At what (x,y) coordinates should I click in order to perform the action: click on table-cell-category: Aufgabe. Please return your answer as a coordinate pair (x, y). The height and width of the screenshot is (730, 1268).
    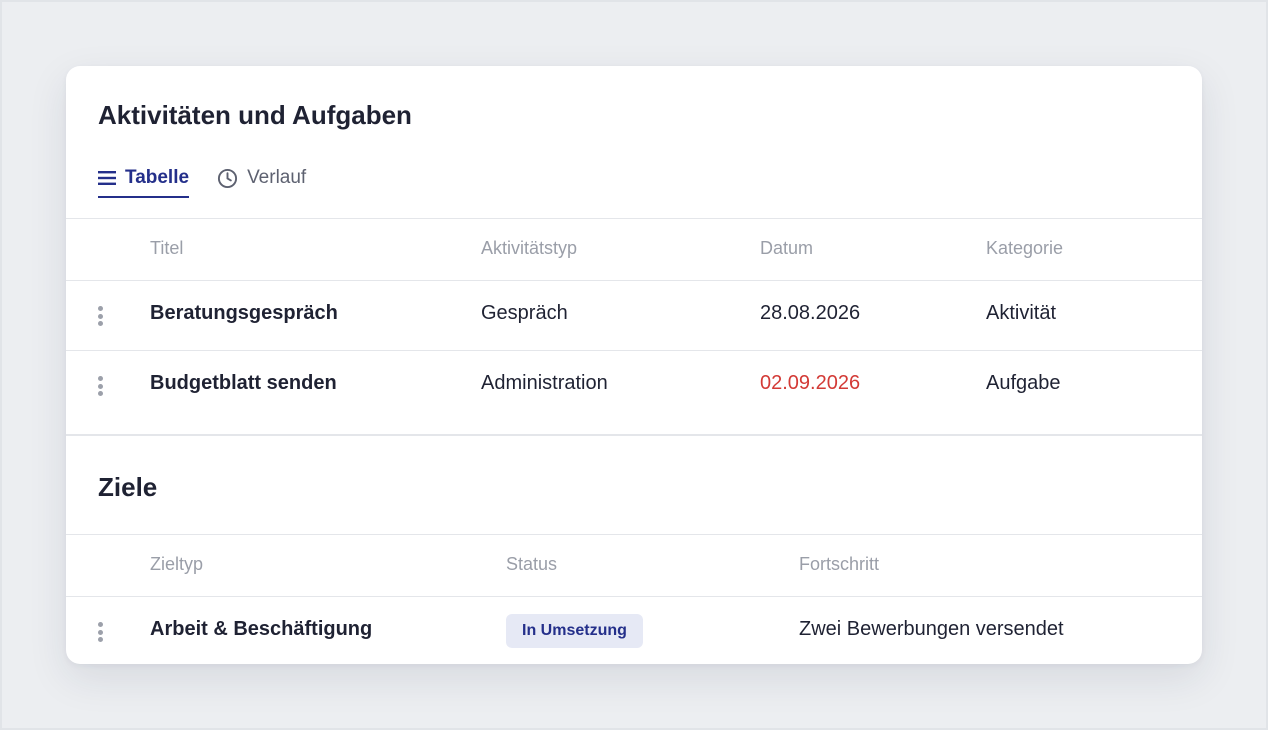
    Looking at the image, I should click on (1023, 383).